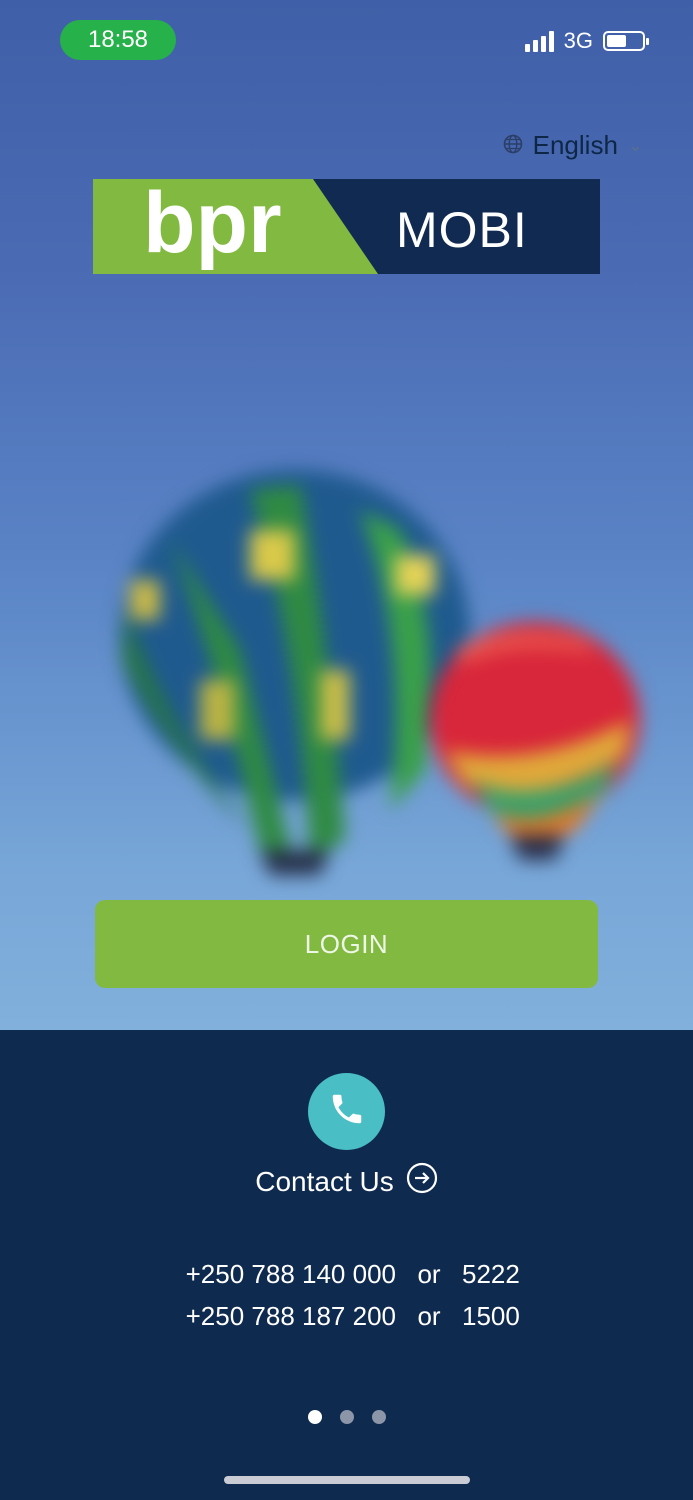 This screenshot has width=693, height=1500. What do you see at coordinates (324, 1181) in the screenshot?
I see `contact-us-label: Contact Us` at bounding box center [324, 1181].